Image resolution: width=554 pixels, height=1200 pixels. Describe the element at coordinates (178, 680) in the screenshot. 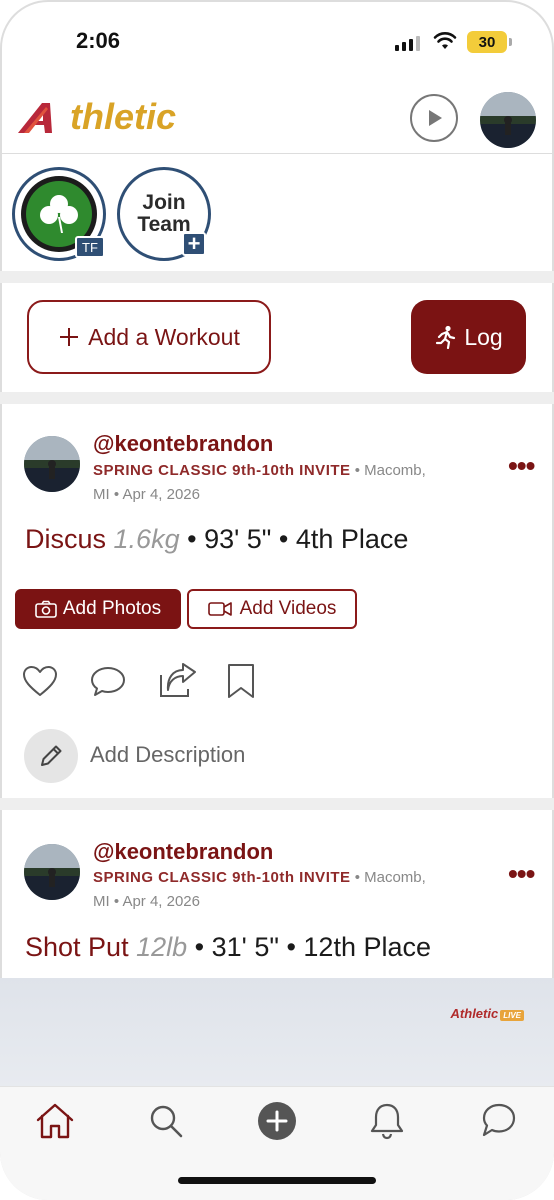

I see `share-icon` at that location.